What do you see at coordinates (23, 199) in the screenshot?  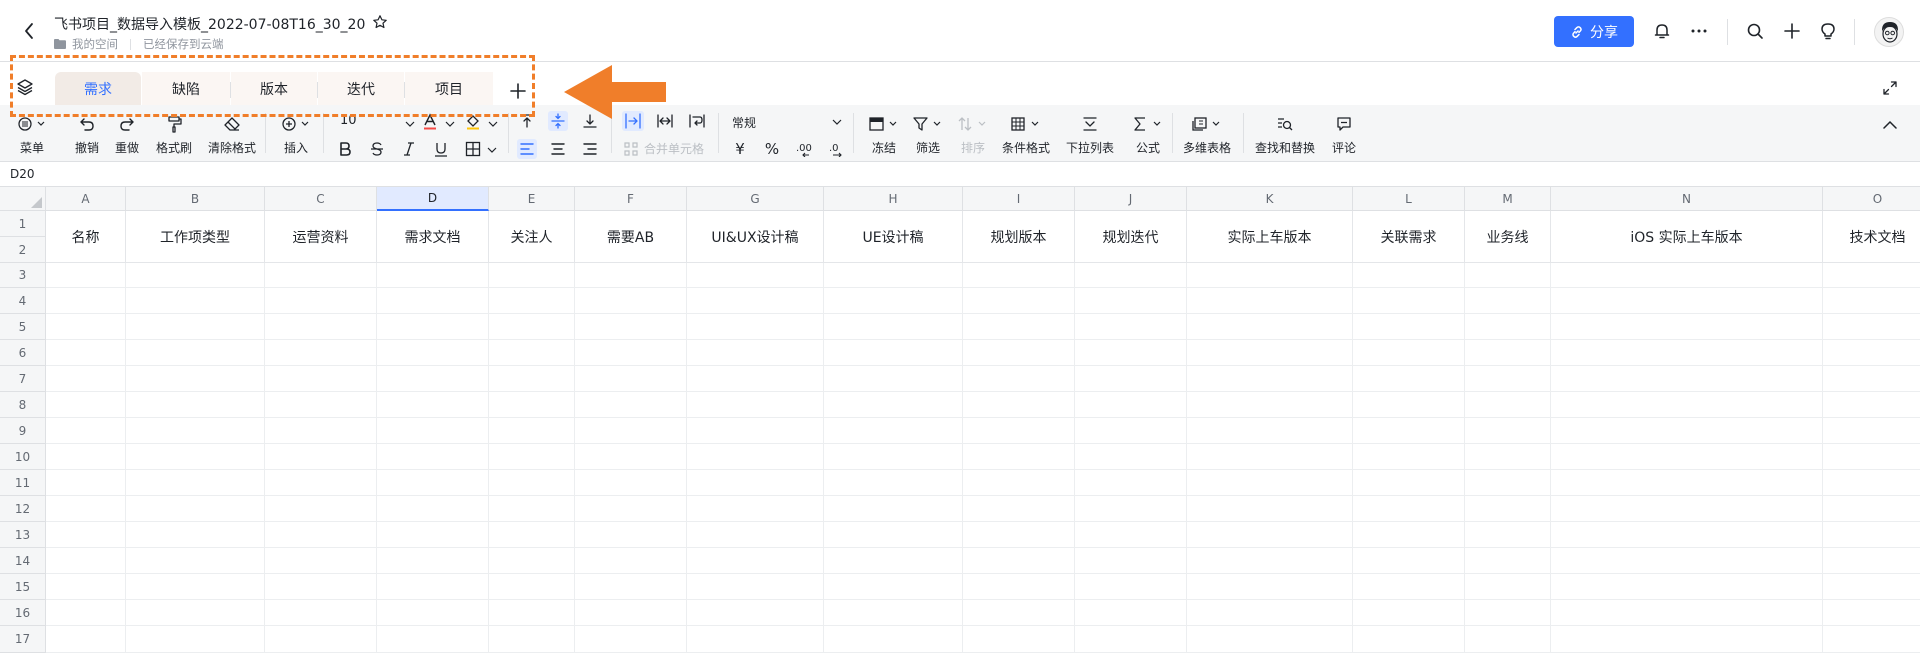 I see `select-all-corner` at bounding box center [23, 199].